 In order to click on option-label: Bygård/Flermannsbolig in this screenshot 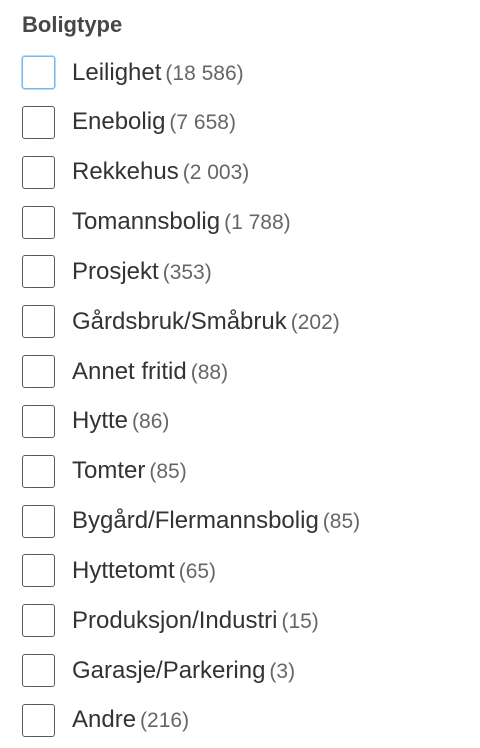, I will do `click(195, 521)`.